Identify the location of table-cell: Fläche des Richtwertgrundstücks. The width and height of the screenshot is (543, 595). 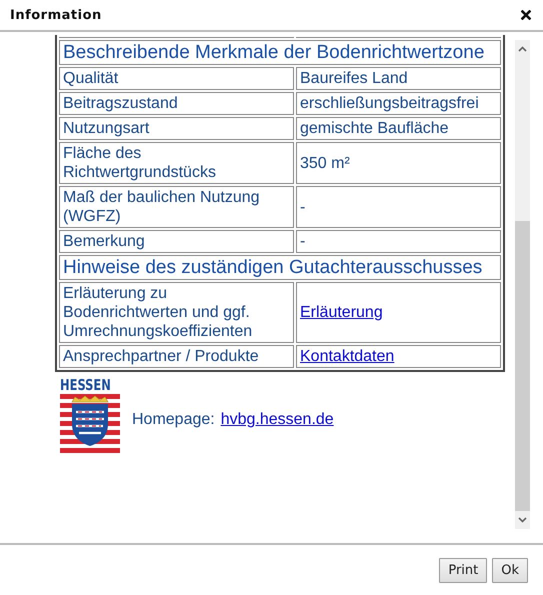
(176, 163).